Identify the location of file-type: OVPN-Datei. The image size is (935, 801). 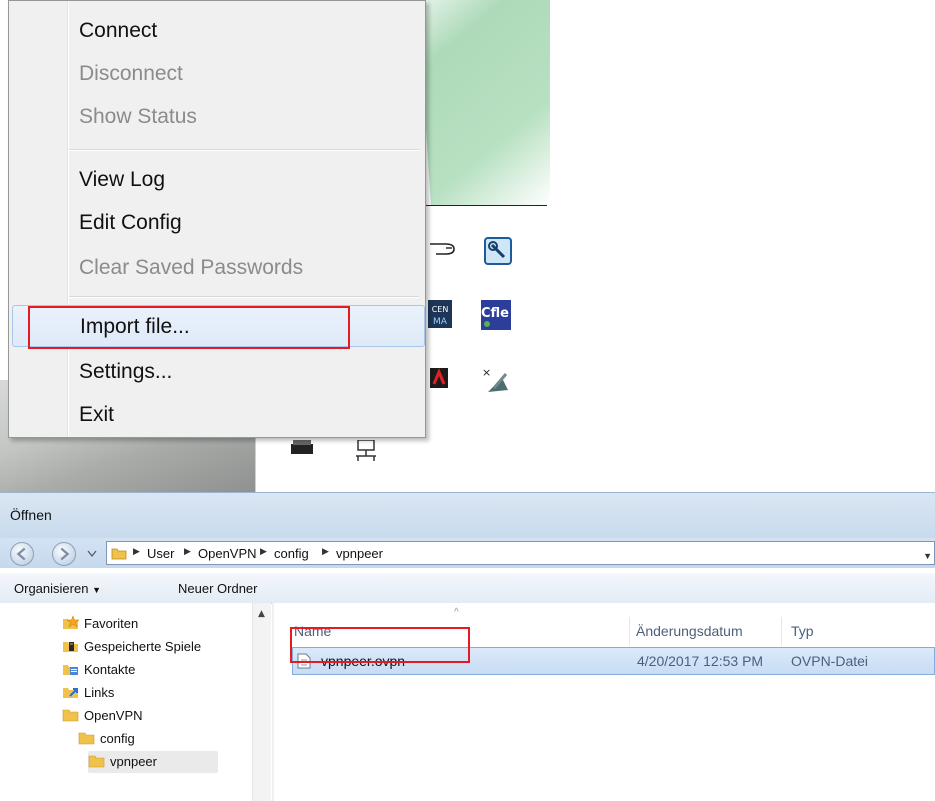
(830, 661).